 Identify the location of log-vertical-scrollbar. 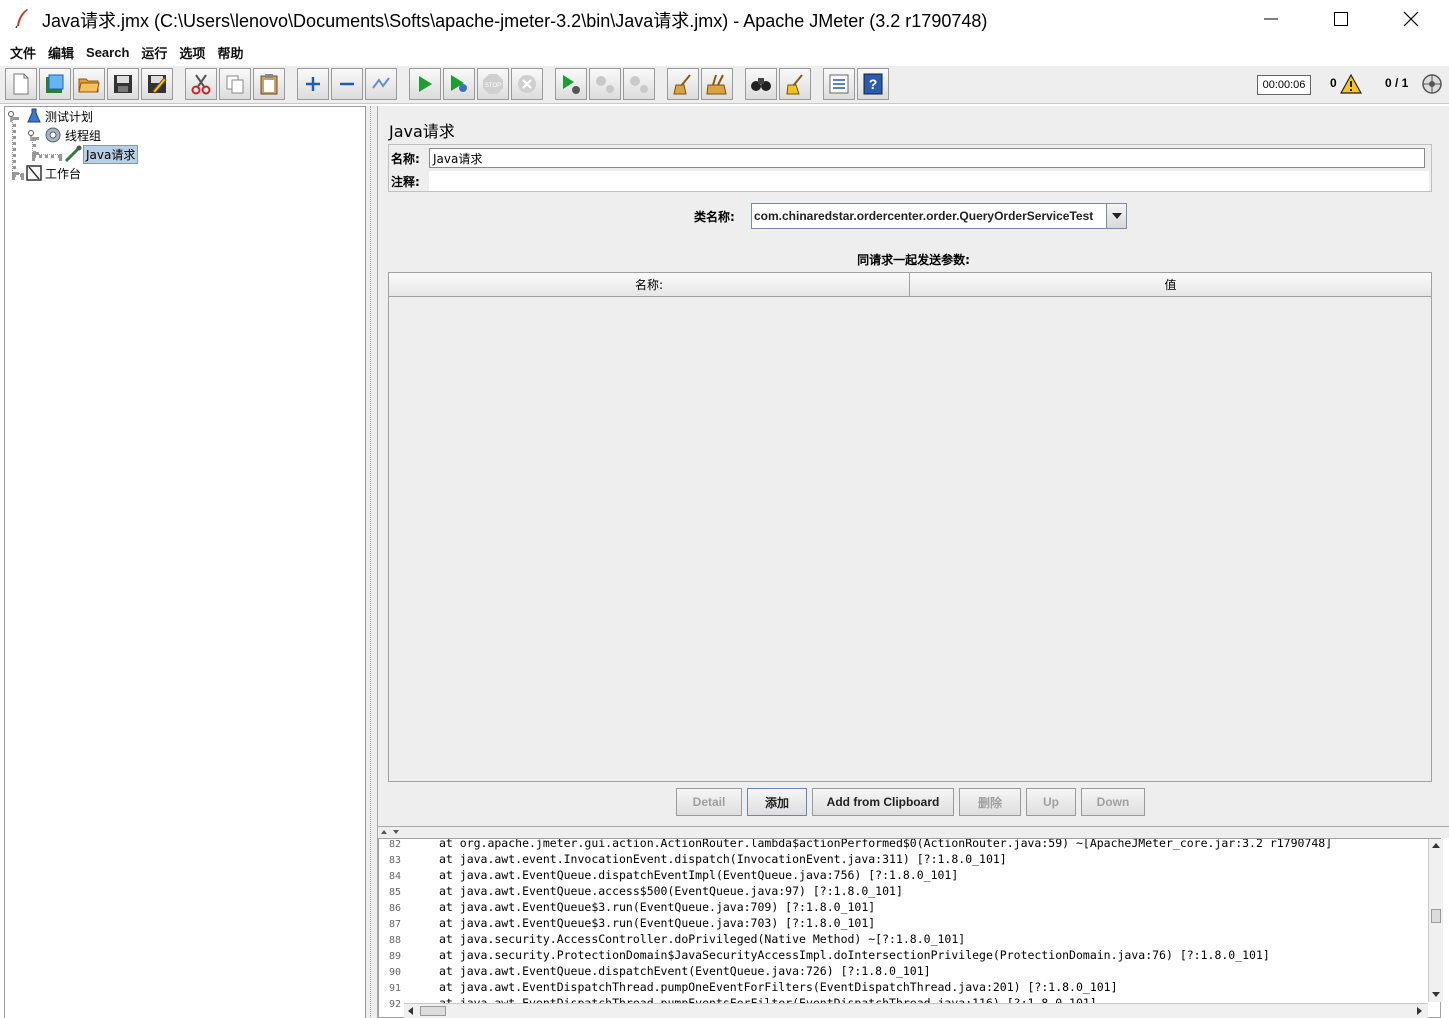
(1435, 920).